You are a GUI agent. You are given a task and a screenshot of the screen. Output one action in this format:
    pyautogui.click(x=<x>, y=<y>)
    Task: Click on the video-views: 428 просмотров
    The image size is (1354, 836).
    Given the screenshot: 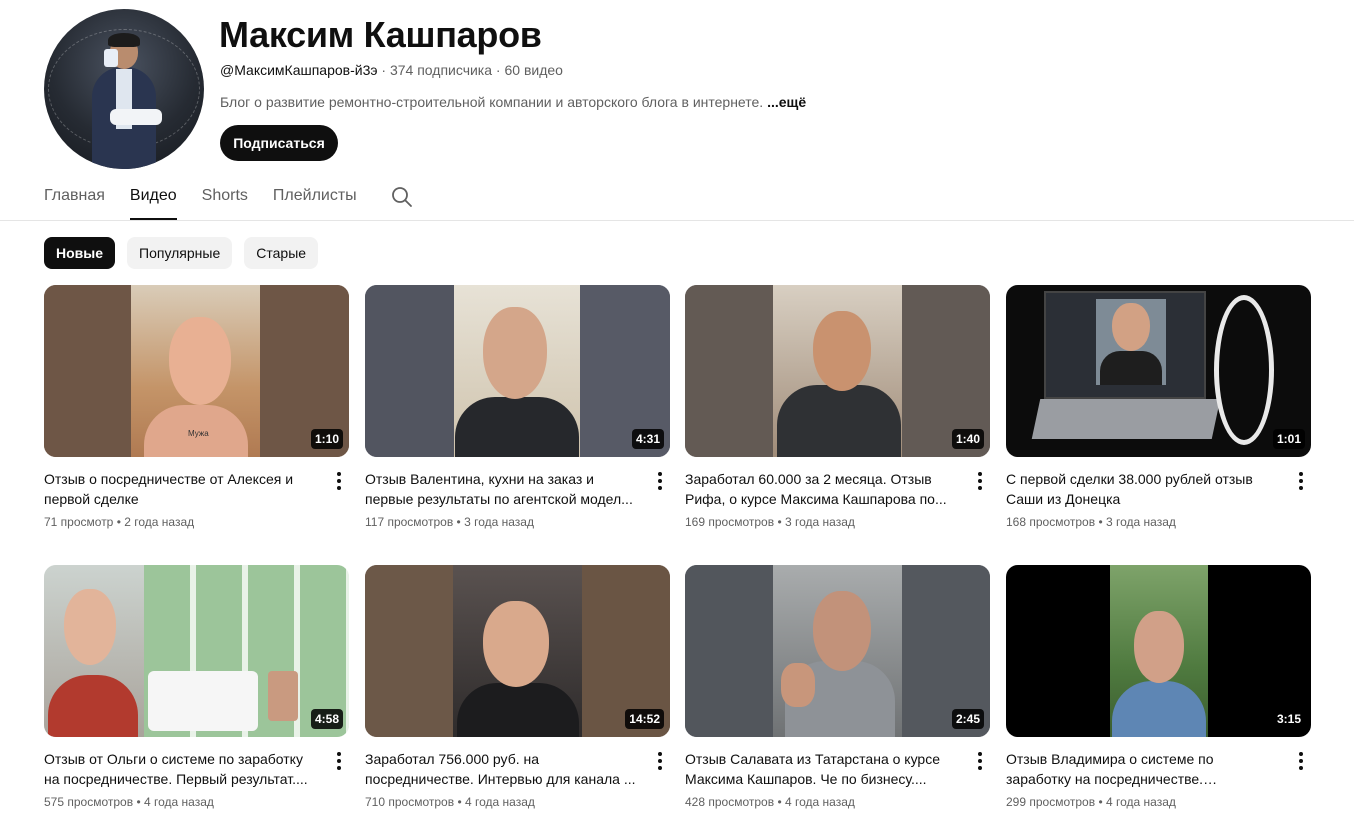 What is the action you would take?
    pyautogui.click(x=730, y=802)
    